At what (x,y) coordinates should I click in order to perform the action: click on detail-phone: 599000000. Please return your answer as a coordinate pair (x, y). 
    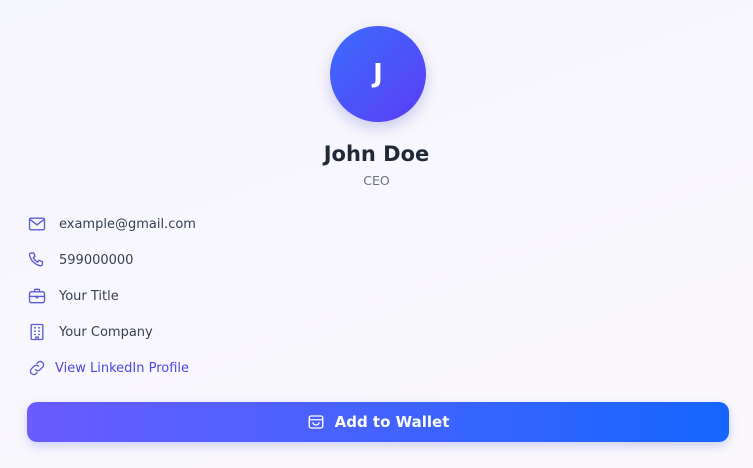
    Looking at the image, I should click on (80, 260).